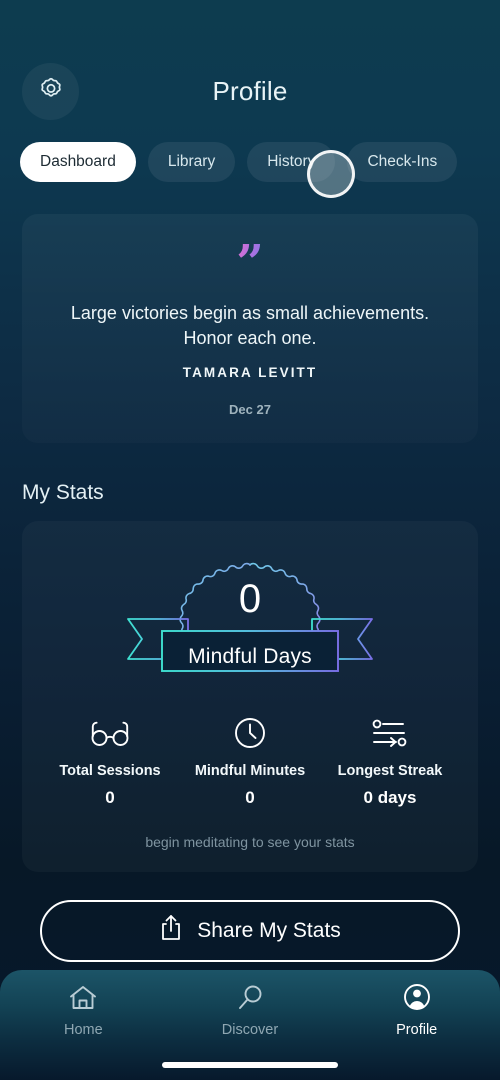 The height and width of the screenshot is (1080, 500). I want to click on nav-item-profile: Profile, so click(416, 1011).